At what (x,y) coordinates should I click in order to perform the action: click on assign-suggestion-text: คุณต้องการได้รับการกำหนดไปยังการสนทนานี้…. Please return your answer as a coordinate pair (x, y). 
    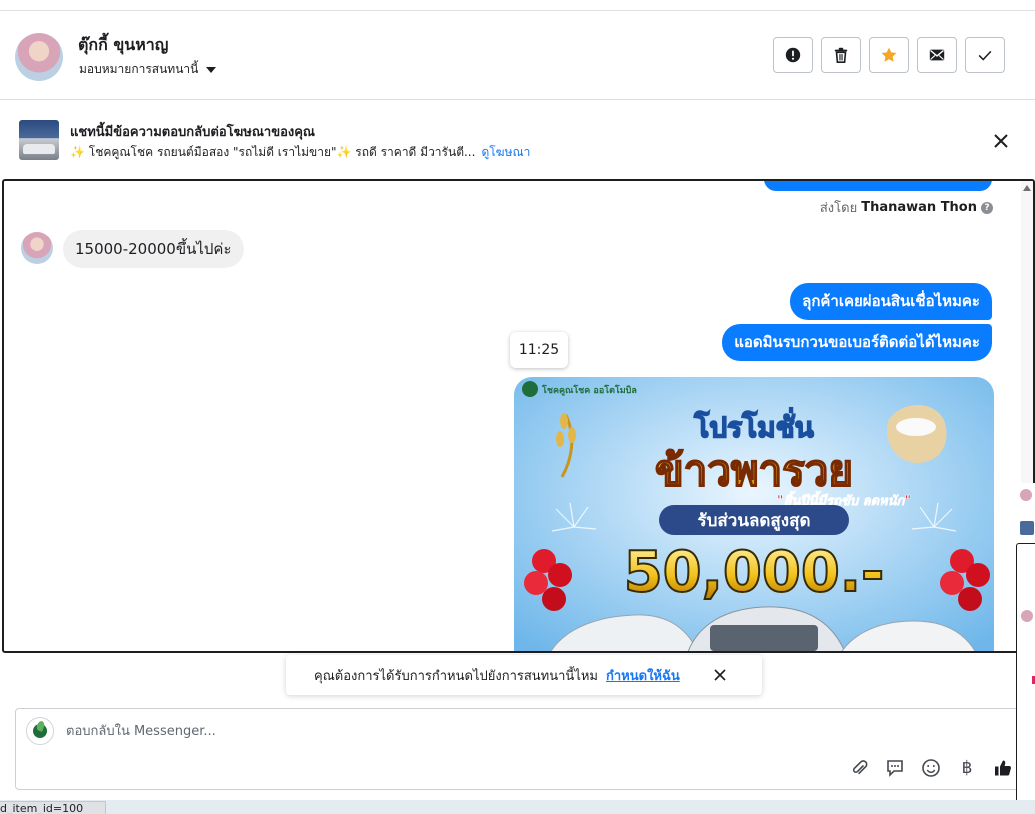
    Looking at the image, I should click on (456, 676).